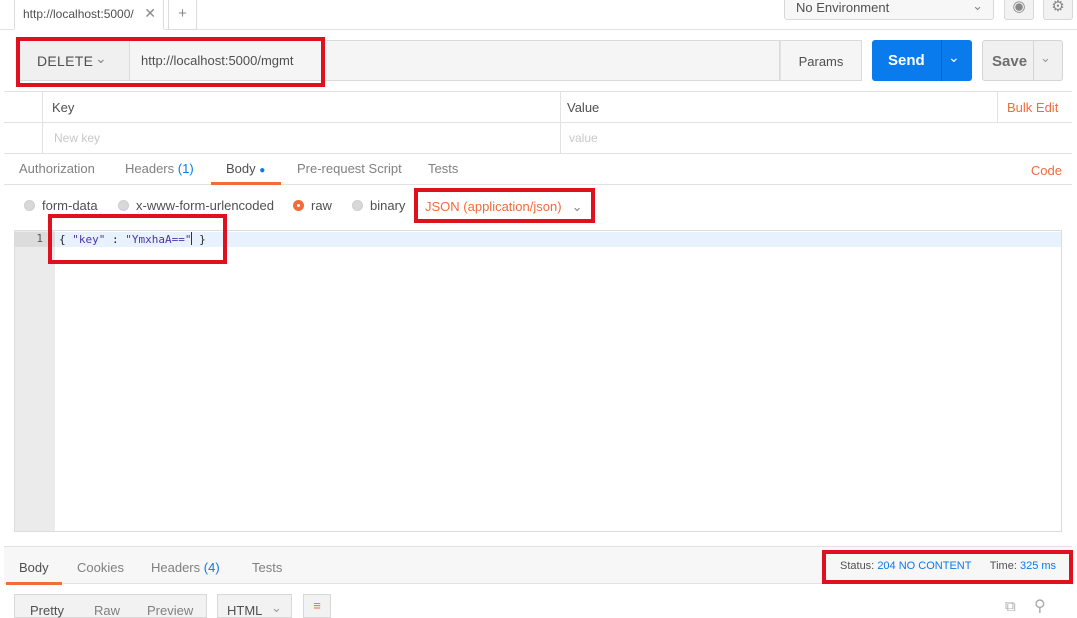 The image size is (1077, 618). I want to click on view-preview-button: Preview, so click(170, 610).